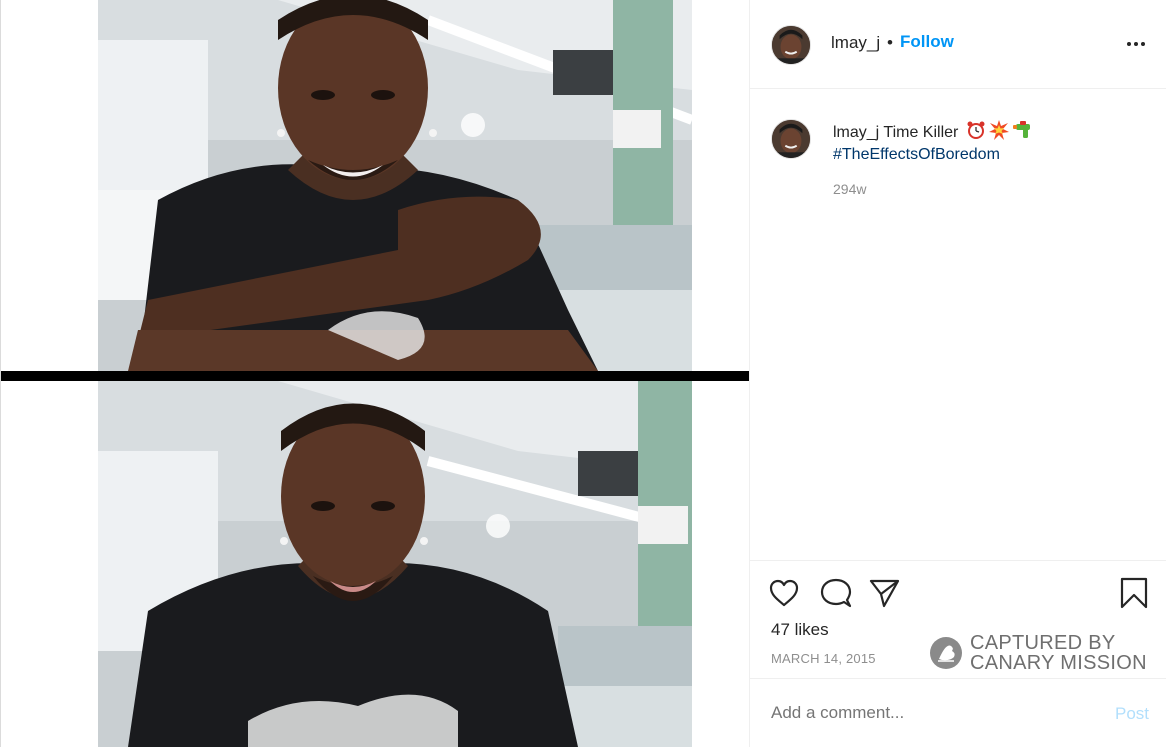 This screenshot has height=747, width=1166. I want to click on likes-count: 47 likes, so click(800, 630).